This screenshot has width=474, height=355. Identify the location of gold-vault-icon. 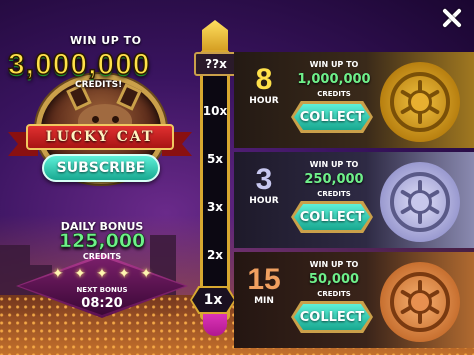
(420, 102).